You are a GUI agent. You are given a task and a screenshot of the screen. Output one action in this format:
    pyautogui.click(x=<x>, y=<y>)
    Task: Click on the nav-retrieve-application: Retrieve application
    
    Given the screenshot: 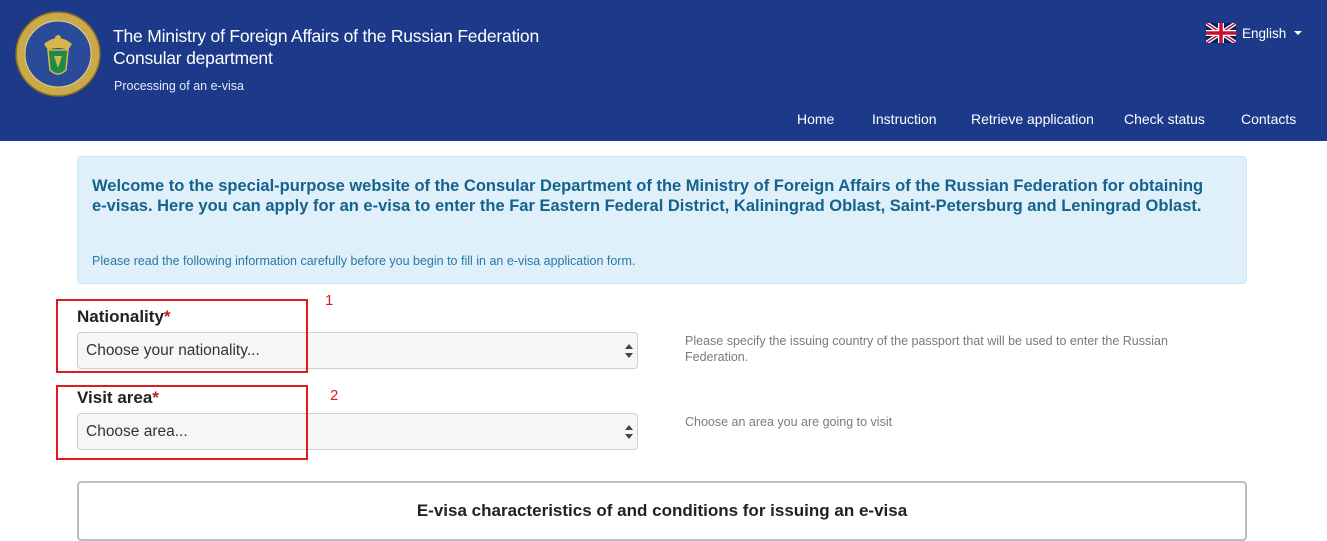 What is the action you would take?
    pyautogui.click(x=1032, y=119)
    